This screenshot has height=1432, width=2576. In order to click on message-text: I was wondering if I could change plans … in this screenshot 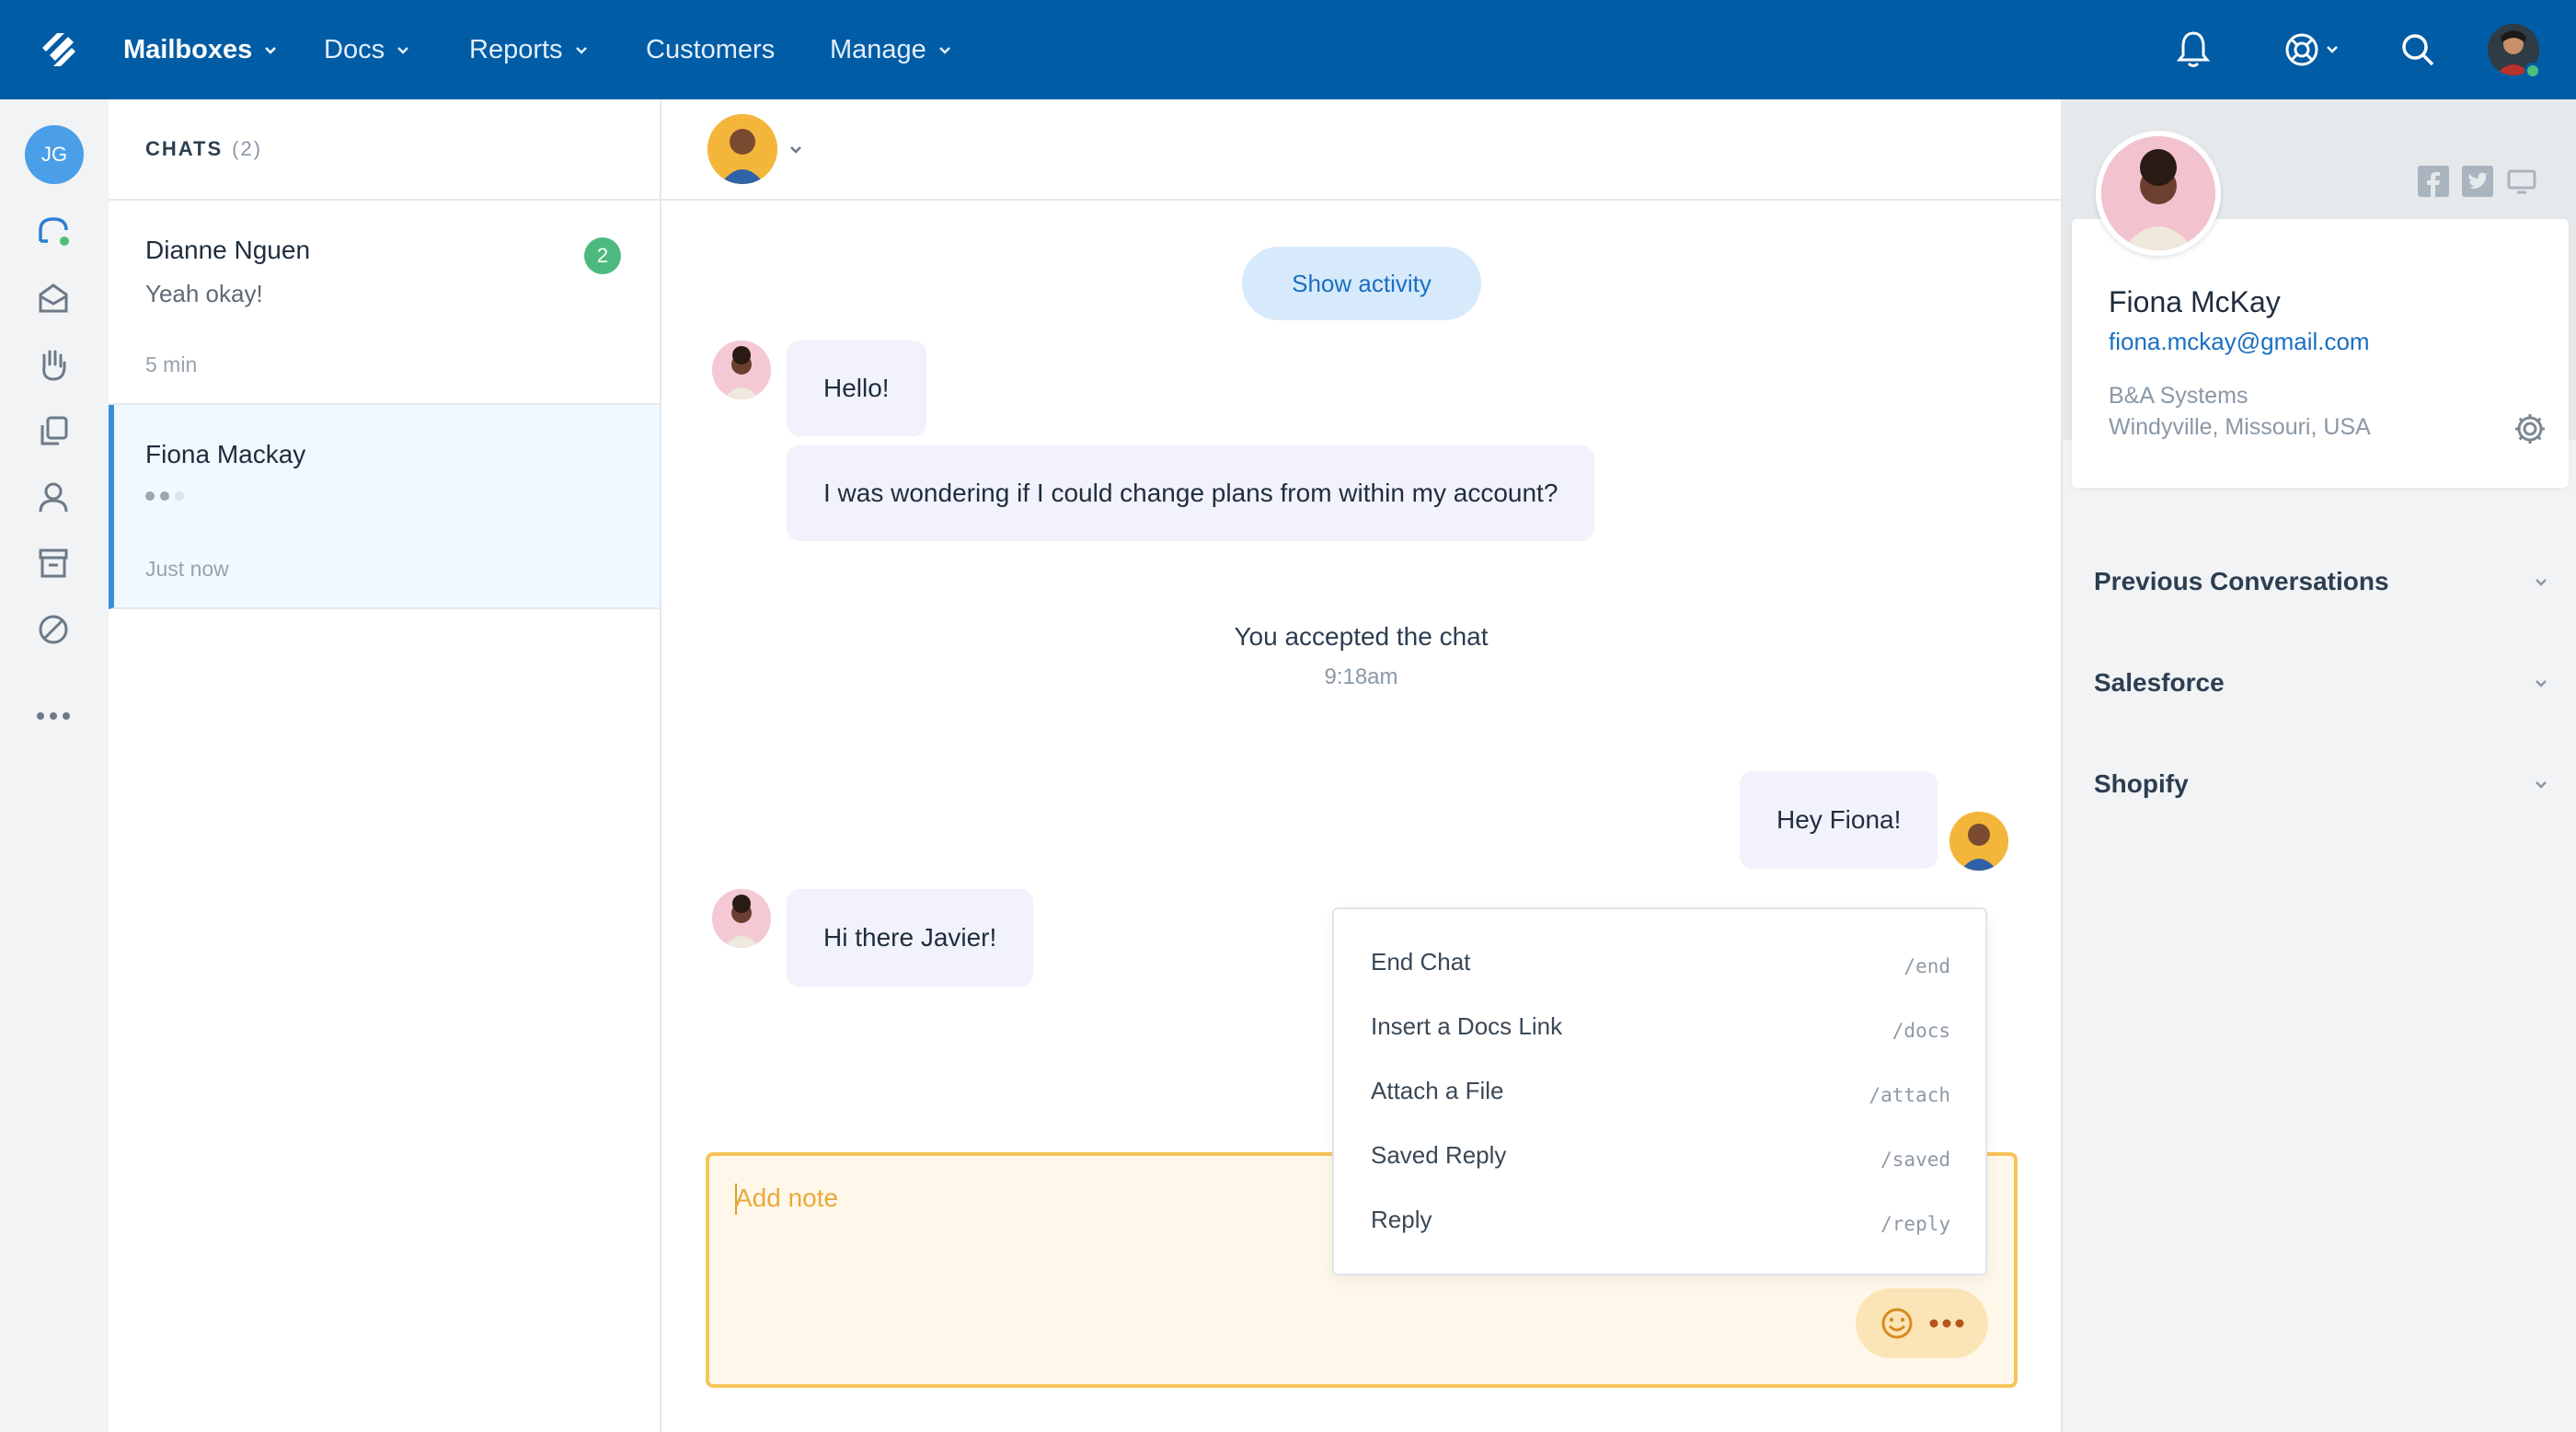, I will do `click(1190, 493)`.